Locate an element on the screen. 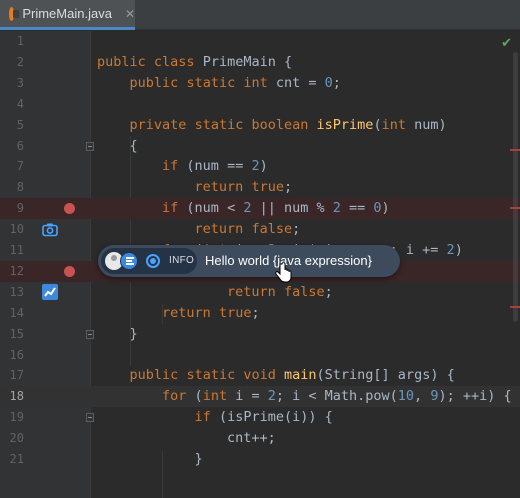 Image resolution: width=520 pixels, height=498 pixels. line-number: 4 is located at coordinates (12, 104).